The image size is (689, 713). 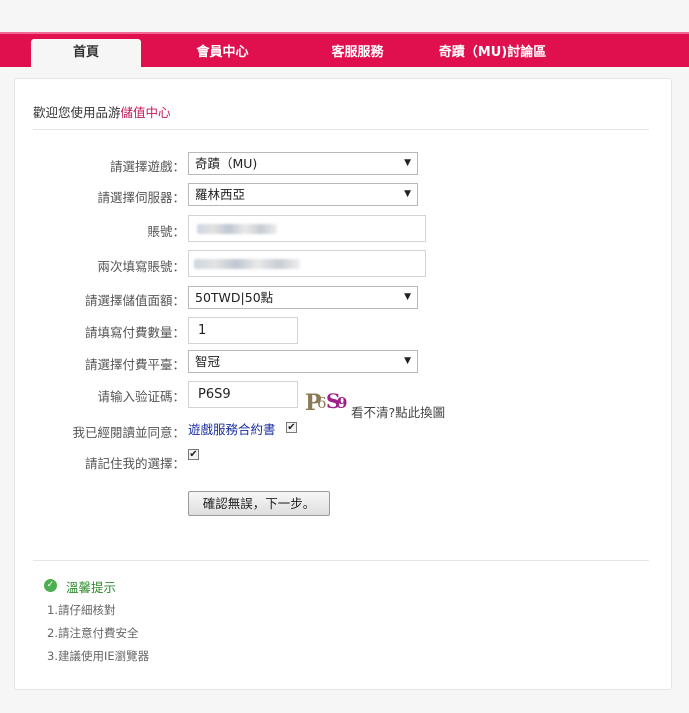 What do you see at coordinates (303, 194) in the screenshot?
I see `server-select: 羅林西亞 ▼` at bounding box center [303, 194].